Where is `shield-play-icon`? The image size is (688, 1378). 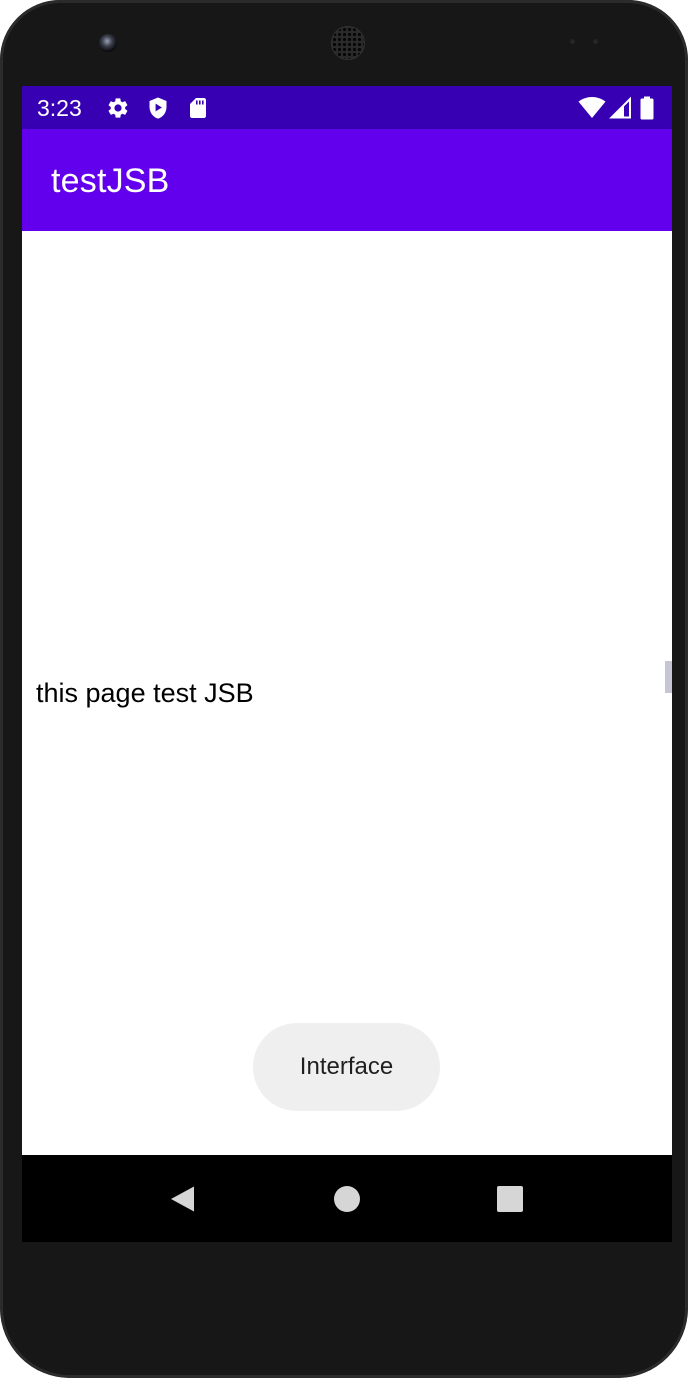
shield-play-icon is located at coordinates (158, 108).